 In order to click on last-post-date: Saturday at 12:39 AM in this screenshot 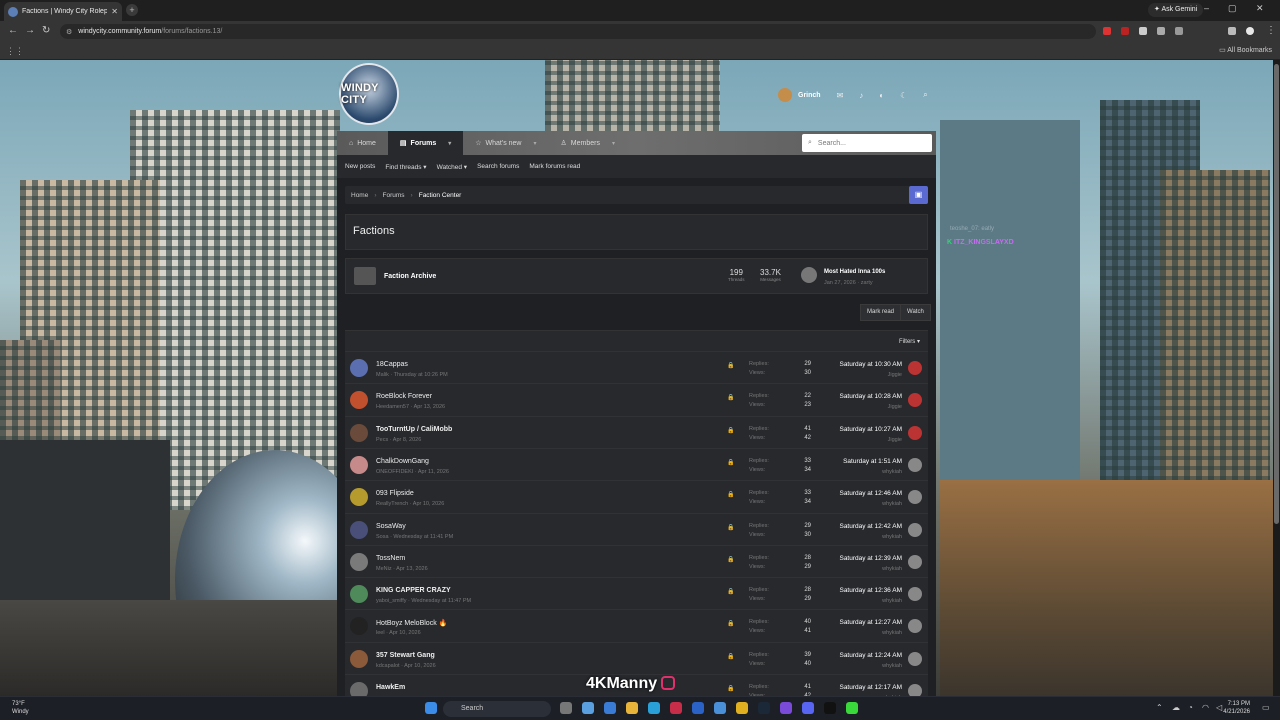, I will do `click(870, 558)`.